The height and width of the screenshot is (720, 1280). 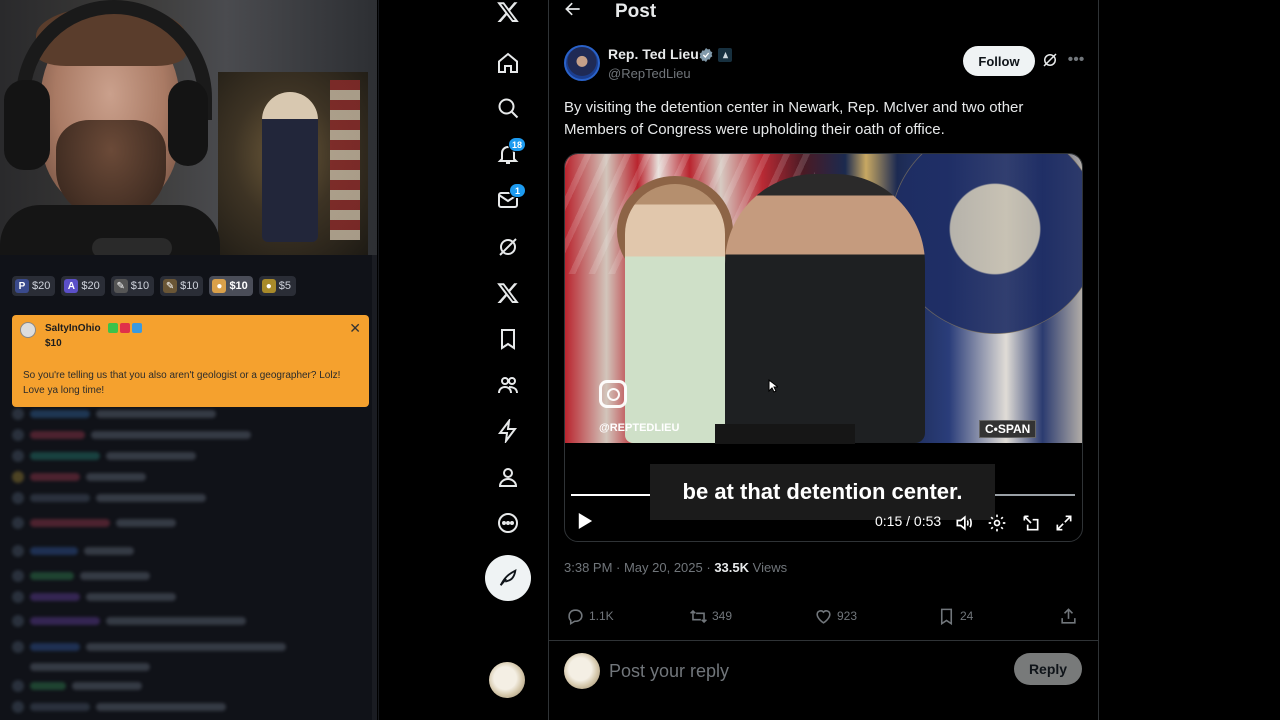 What do you see at coordinates (999, 61) in the screenshot?
I see `follow-button: Follow` at bounding box center [999, 61].